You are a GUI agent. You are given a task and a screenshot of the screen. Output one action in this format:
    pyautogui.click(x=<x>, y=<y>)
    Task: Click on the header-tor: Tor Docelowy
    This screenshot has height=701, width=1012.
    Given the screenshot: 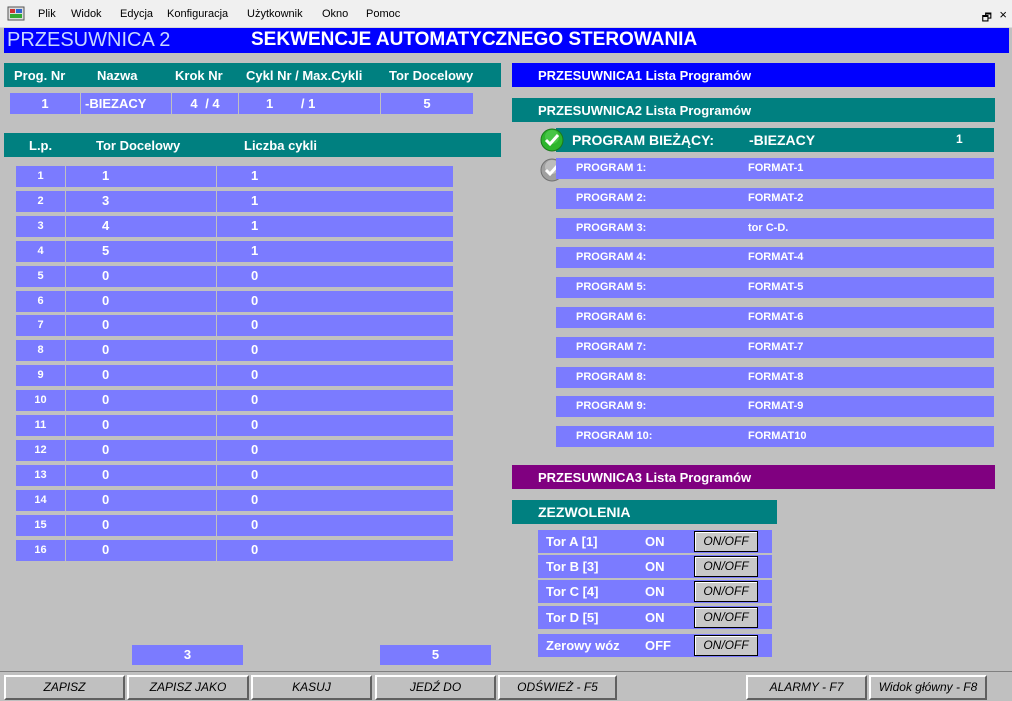 What is the action you would take?
    pyautogui.click(x=431, y=75)
    